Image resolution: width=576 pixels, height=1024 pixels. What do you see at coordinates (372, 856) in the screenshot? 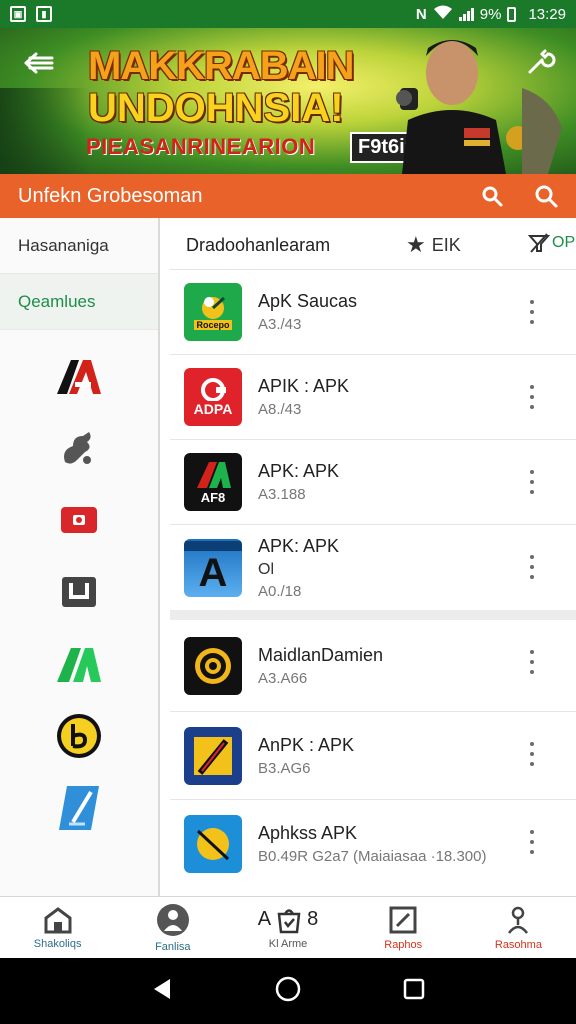
I see `app-version: B0.49R G2a7 (Maiaiasaa ·18.300)` at bounding box center [372, 856].